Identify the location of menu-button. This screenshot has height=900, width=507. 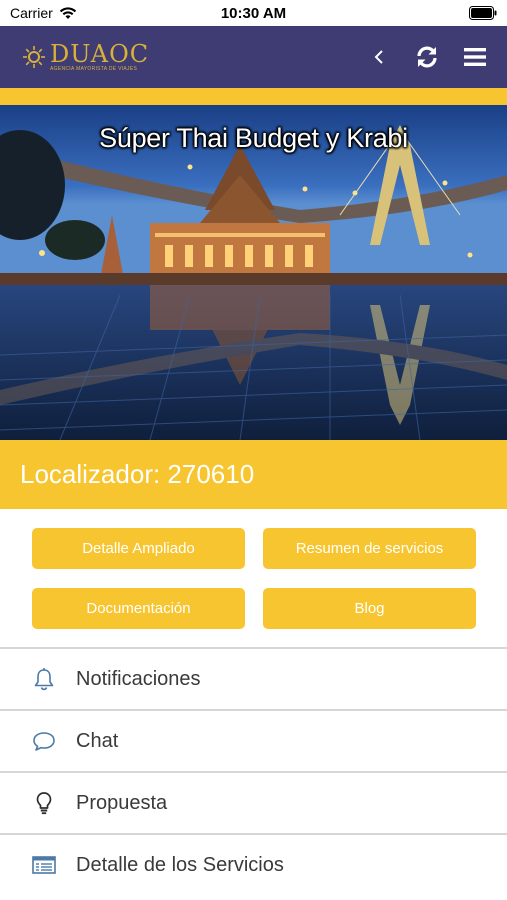
(475, 57).